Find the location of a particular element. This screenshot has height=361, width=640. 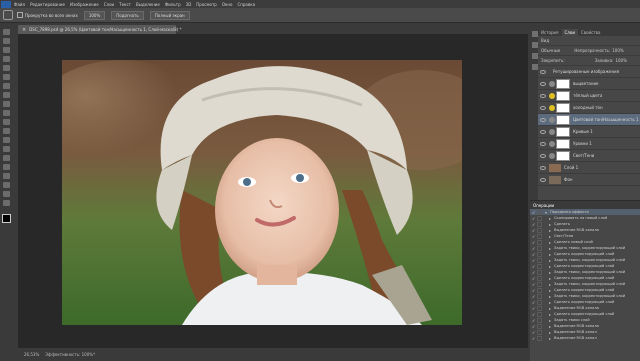

menu-image: Изображение is located at coordinates (84, 4).